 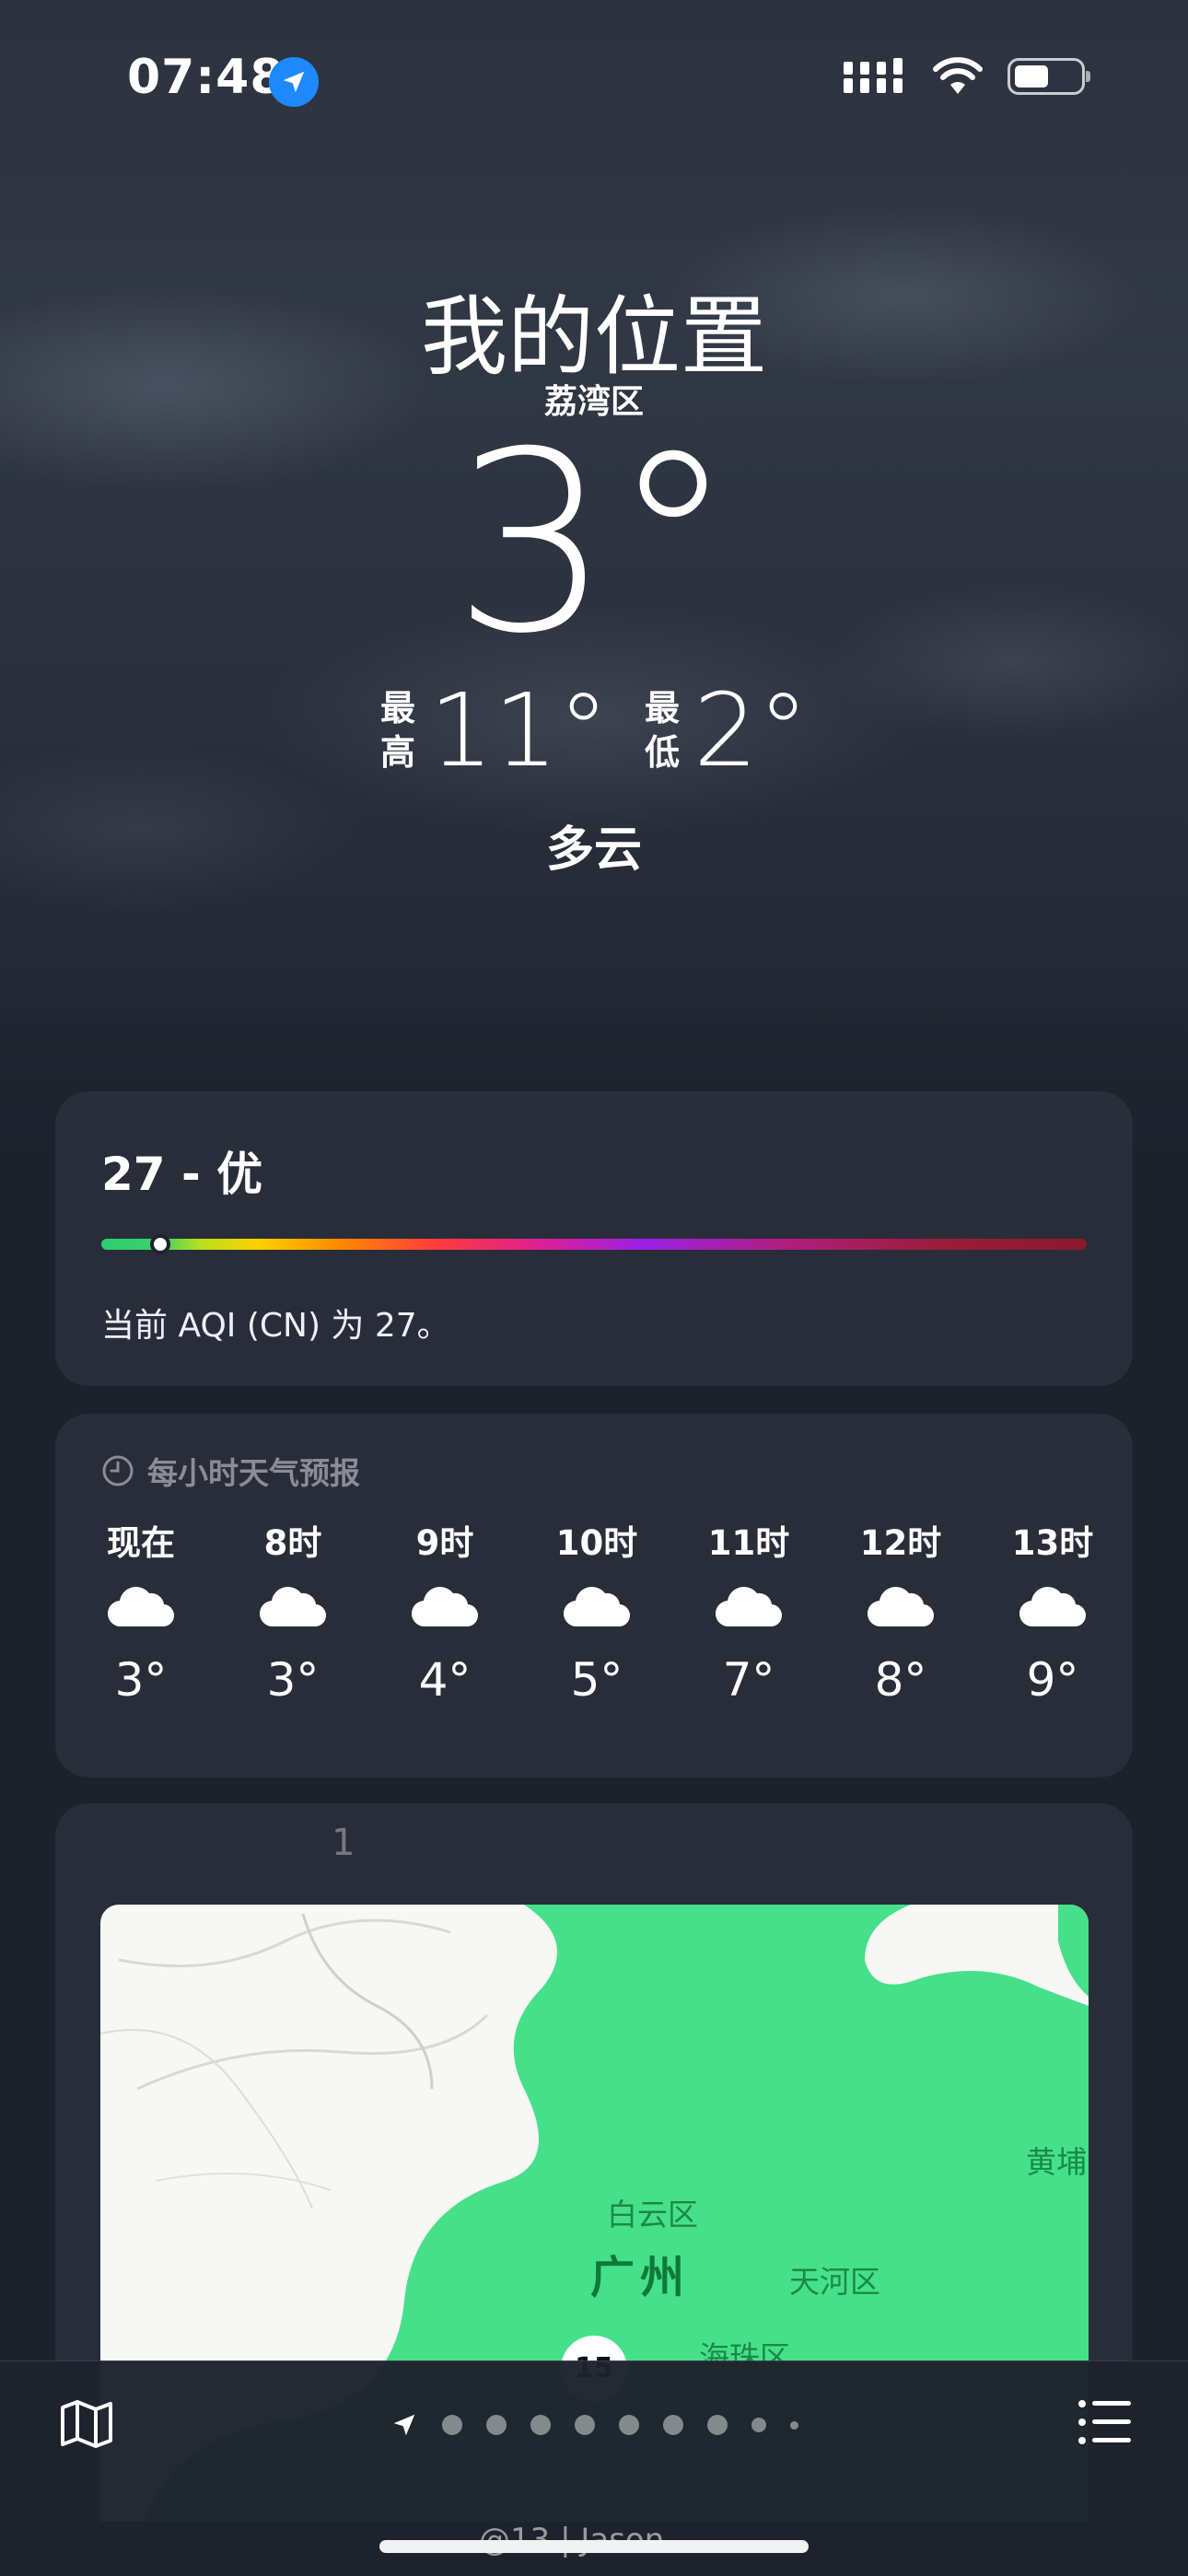 I want to click on low-label: 最低, so click(x=662, y=730).